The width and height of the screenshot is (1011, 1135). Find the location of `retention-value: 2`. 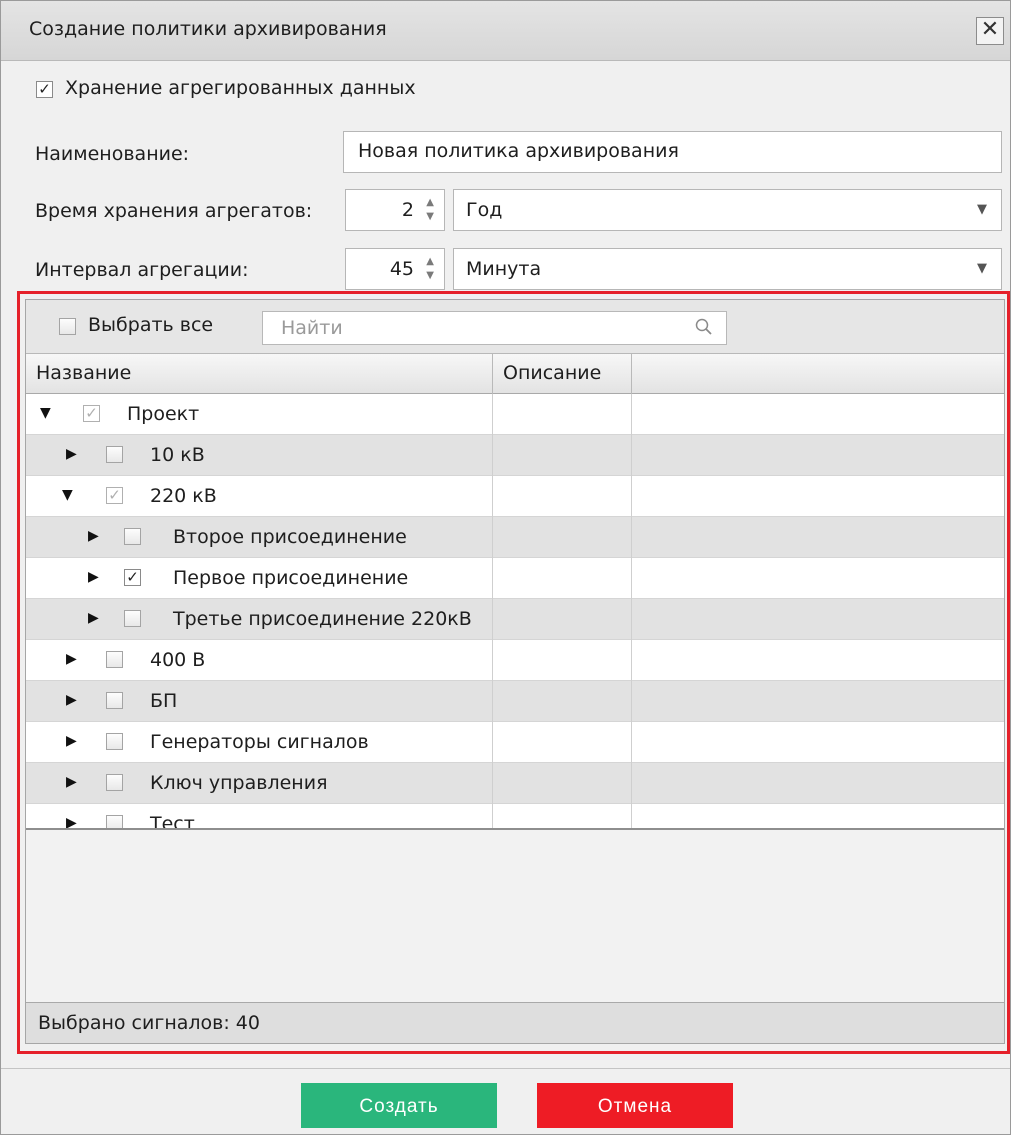

retention-value: 2 is located at coordinates (407, 210).